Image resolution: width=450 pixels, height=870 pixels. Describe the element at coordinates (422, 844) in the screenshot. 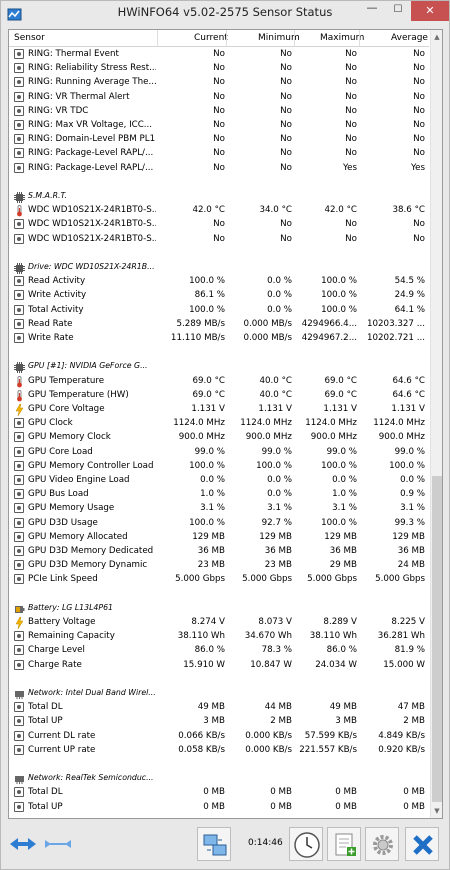

I see `close-sensors-button` at that location.